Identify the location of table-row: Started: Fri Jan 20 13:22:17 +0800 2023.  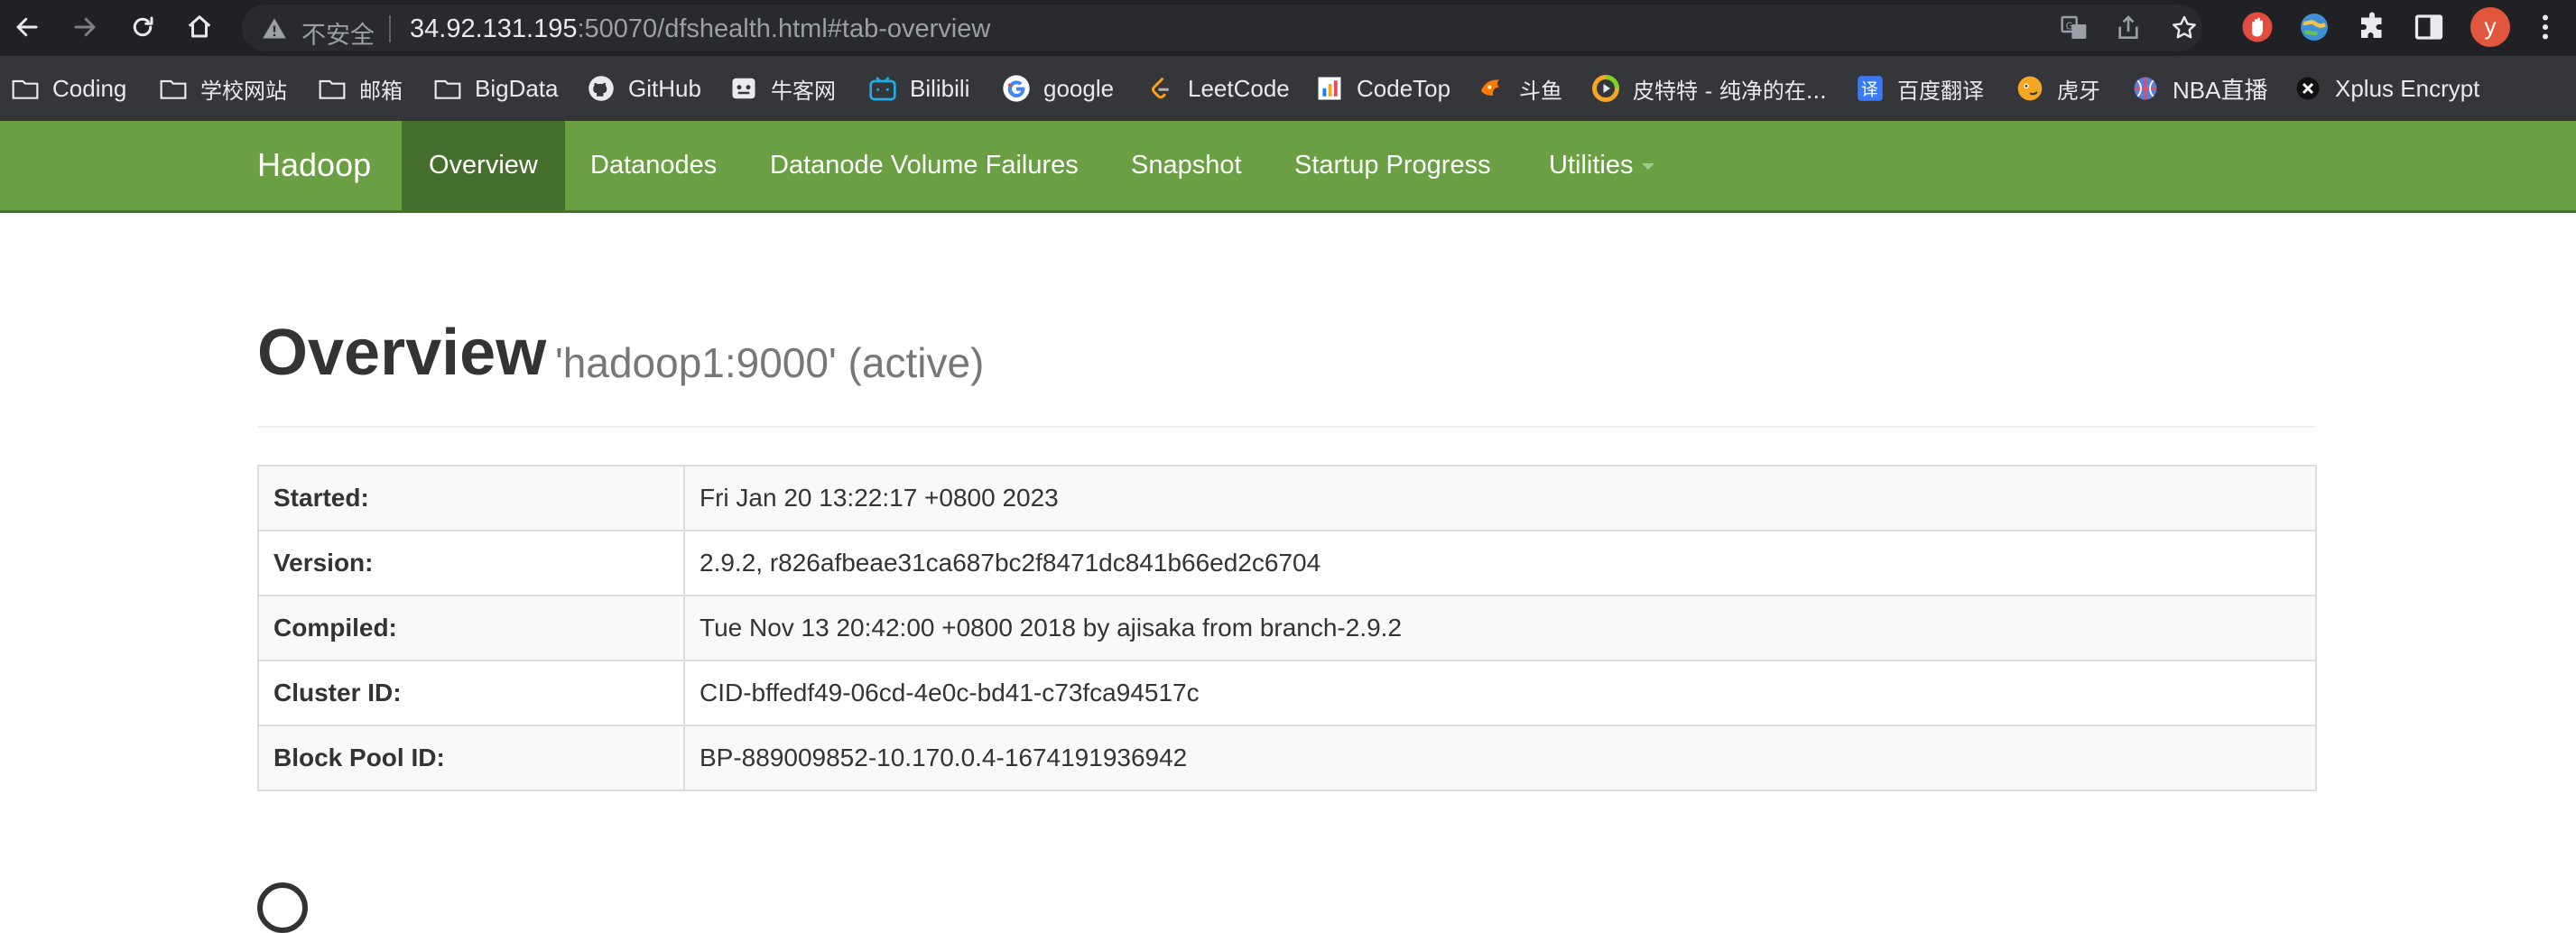
(1287, 498).